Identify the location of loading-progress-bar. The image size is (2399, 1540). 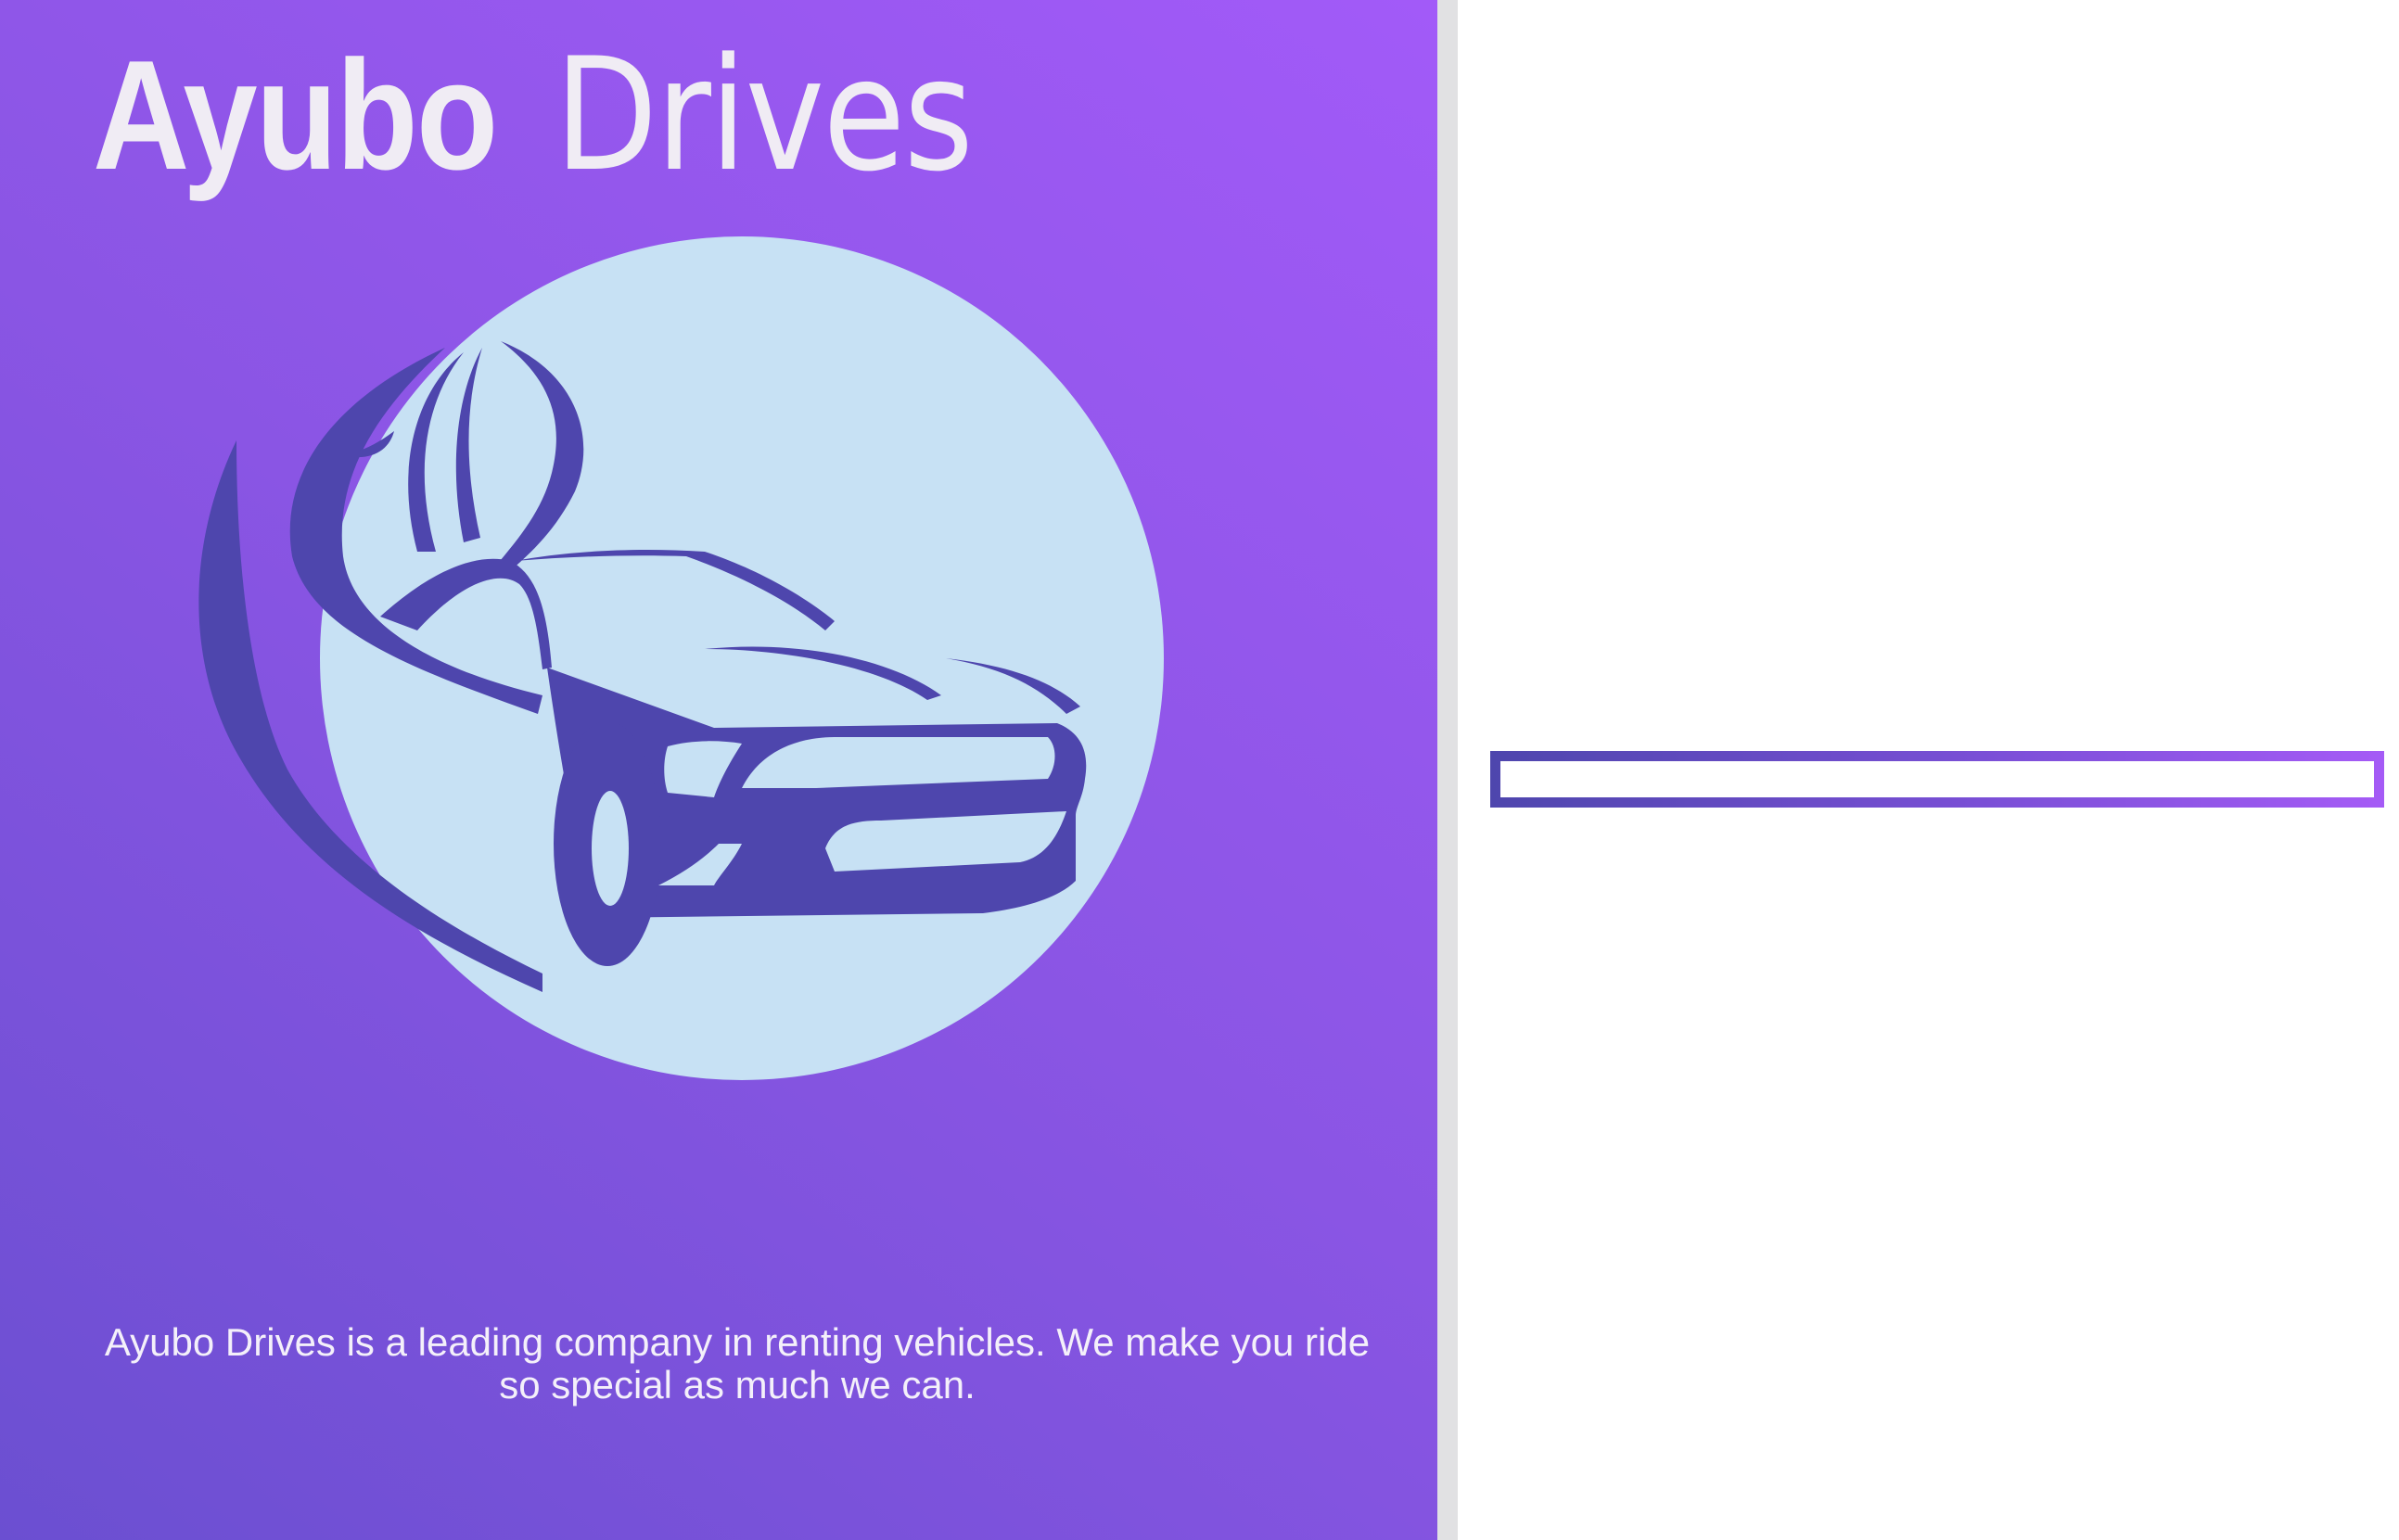
(1937, 779).